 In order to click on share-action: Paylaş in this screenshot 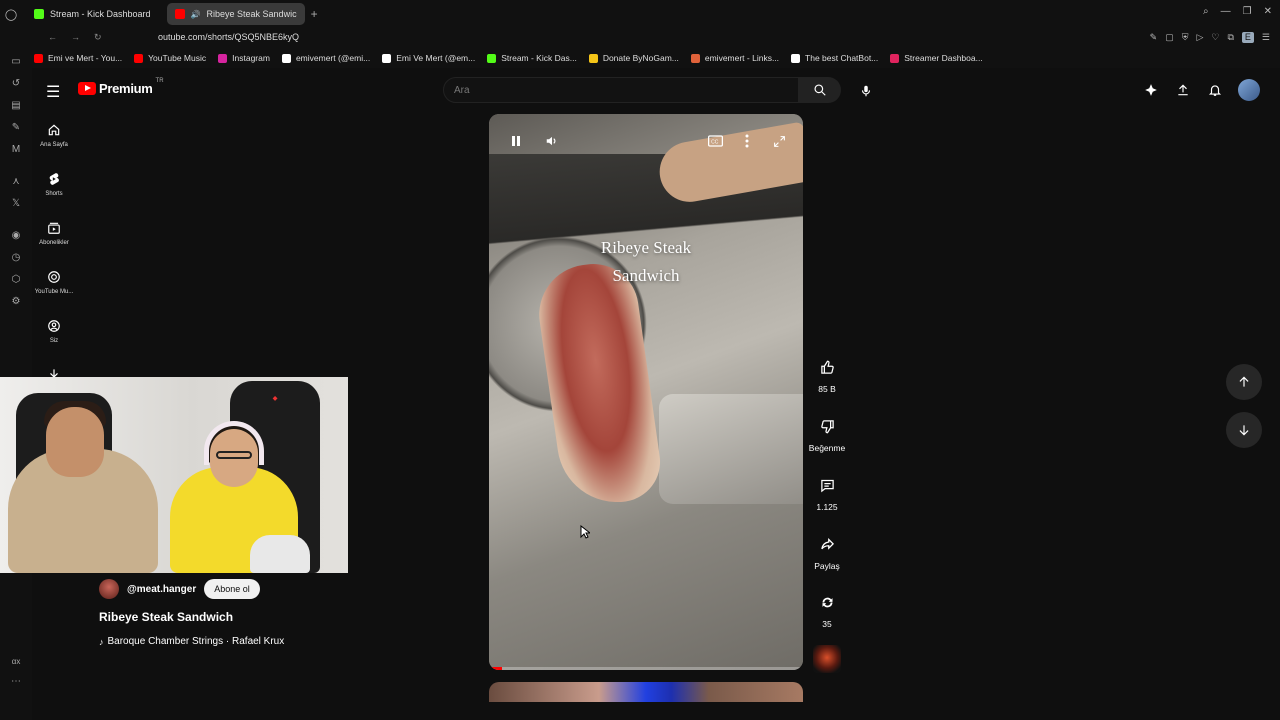, I will do `click(827, 550)`.